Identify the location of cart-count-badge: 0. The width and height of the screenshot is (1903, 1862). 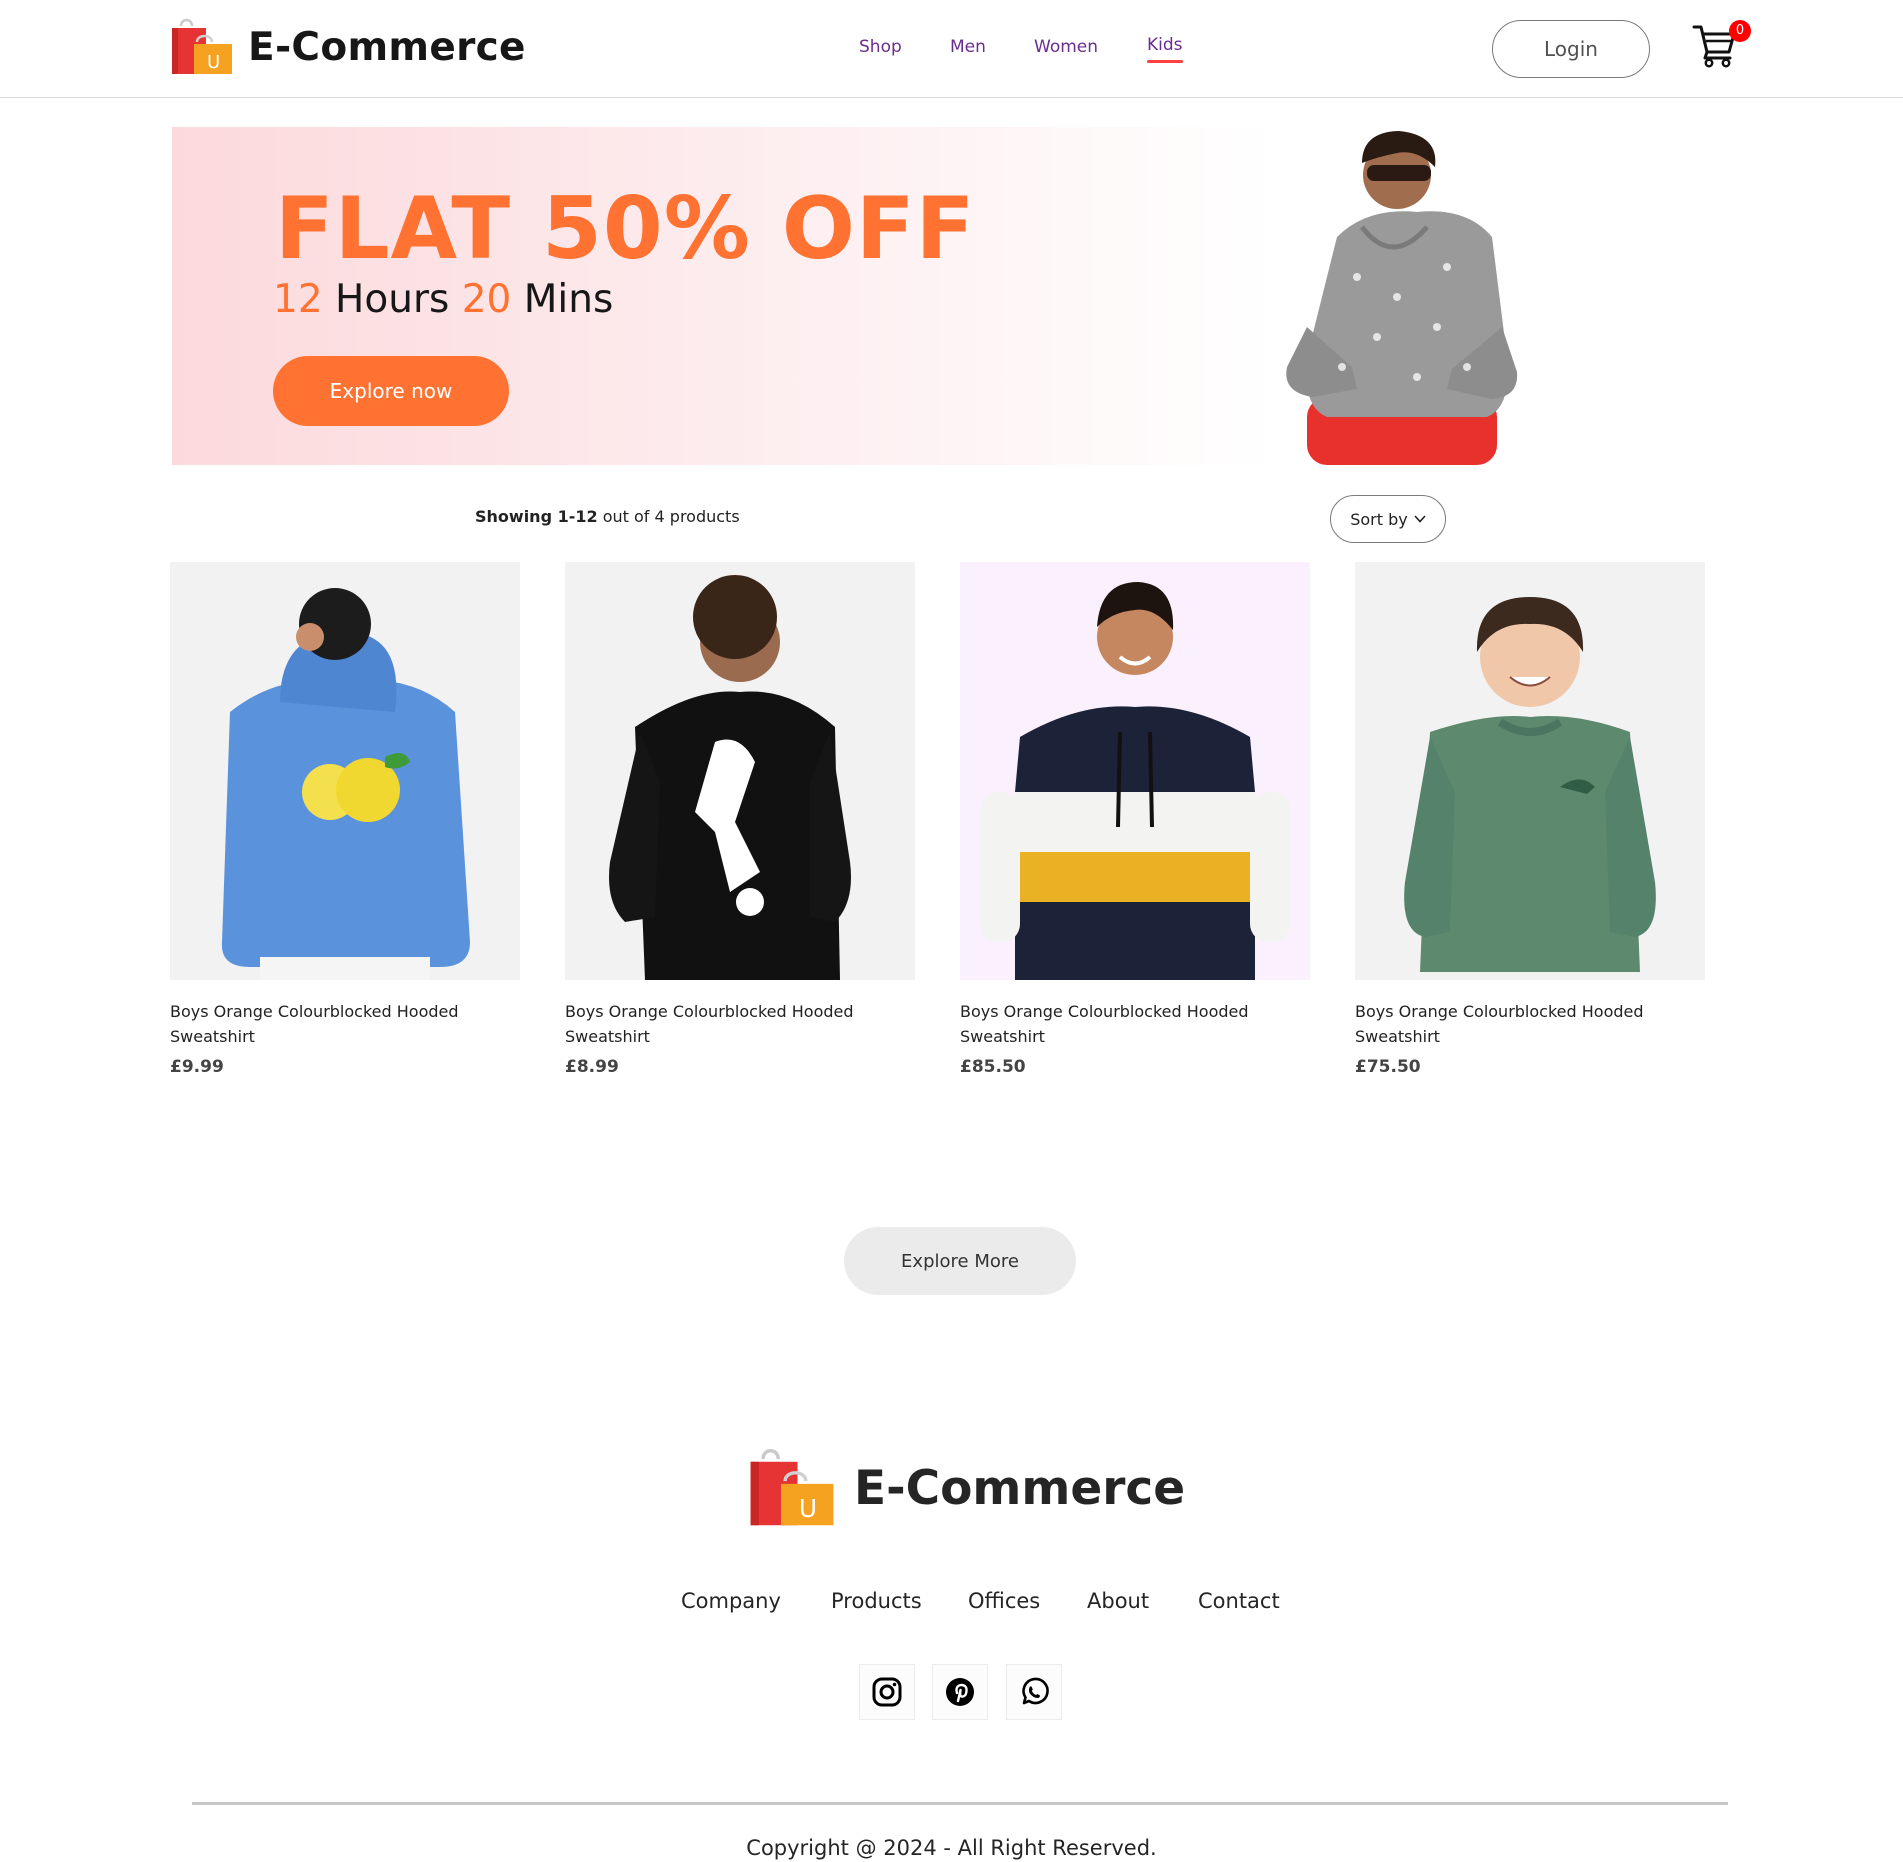
(1740, 31).